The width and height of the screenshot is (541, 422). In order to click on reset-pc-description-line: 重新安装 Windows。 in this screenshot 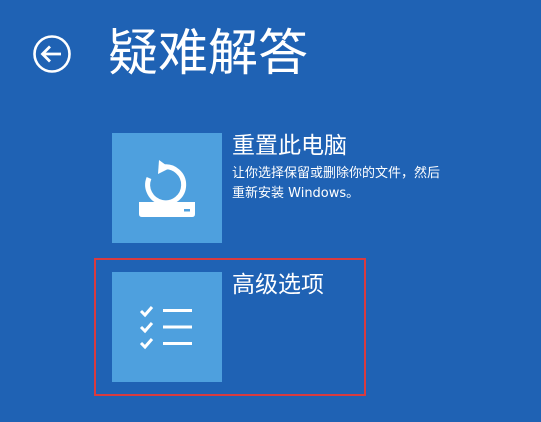, I will do `click(296, 193)`.